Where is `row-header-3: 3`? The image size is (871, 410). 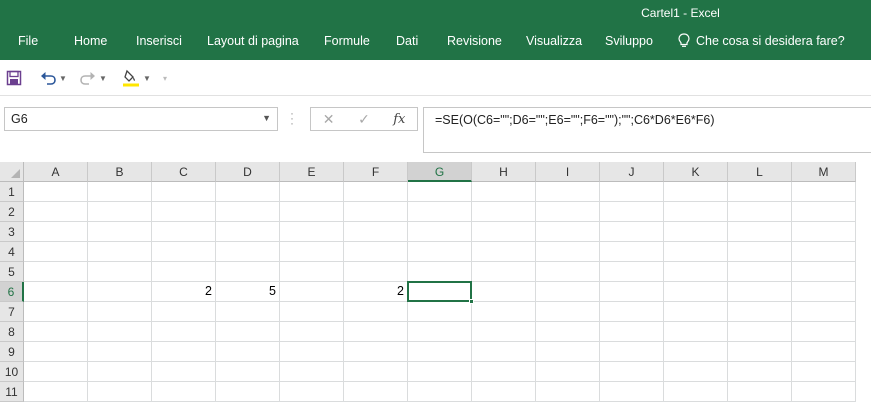
row-header-3: 3 is located at coordinates (12, 232).